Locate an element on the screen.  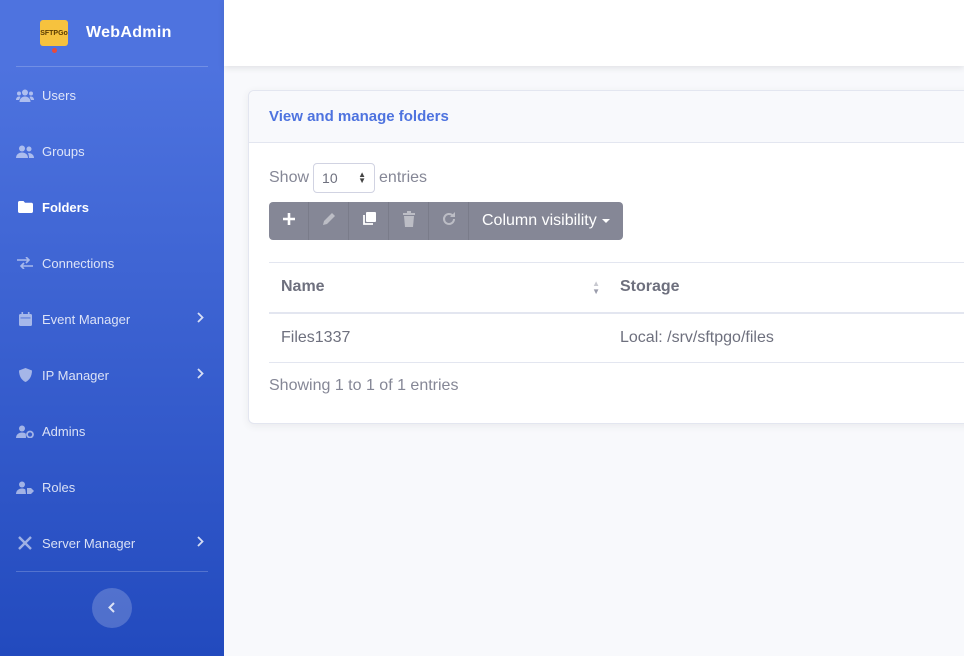
select-arrows-icon: ▲ ▼ is located at coordinates (362, 177).